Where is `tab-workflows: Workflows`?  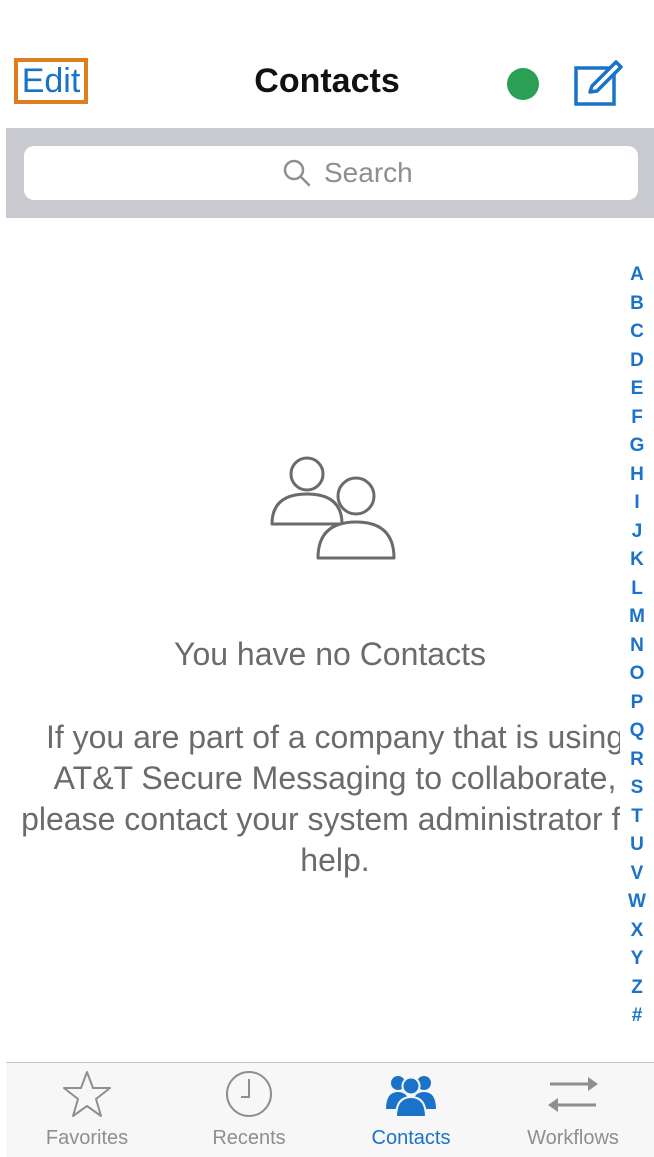 tab-workflows: Workflows is located at coordinates (573, 1110).